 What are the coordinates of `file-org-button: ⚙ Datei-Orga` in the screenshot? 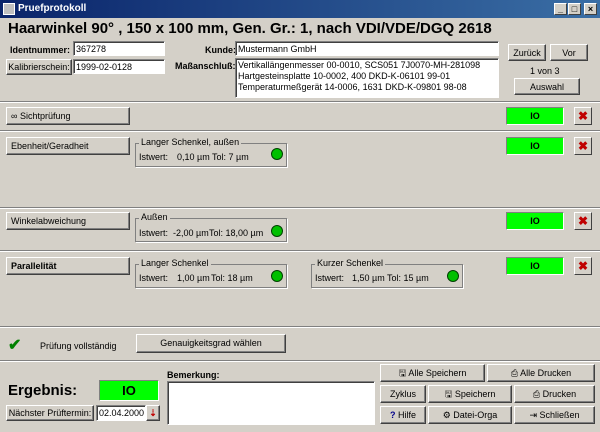 It's located at (470, 415).